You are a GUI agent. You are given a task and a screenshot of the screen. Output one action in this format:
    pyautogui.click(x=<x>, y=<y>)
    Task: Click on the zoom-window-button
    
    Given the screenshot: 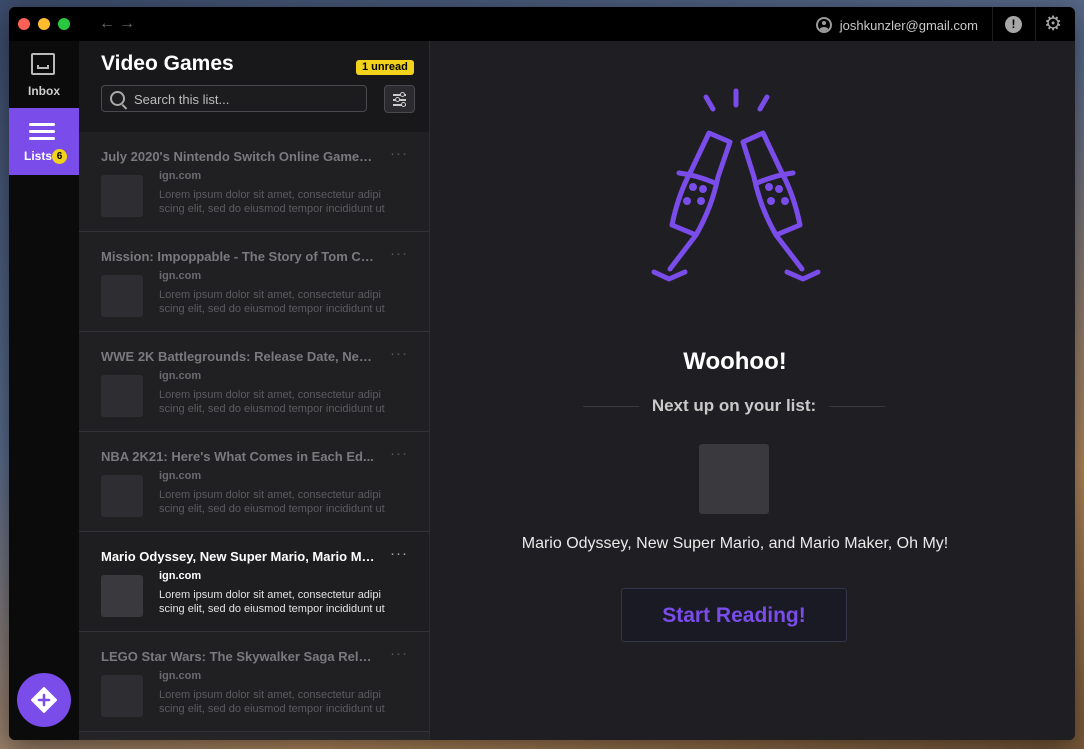 What is the action you would take?
    pyautogui.click(x=64, y=24)
    